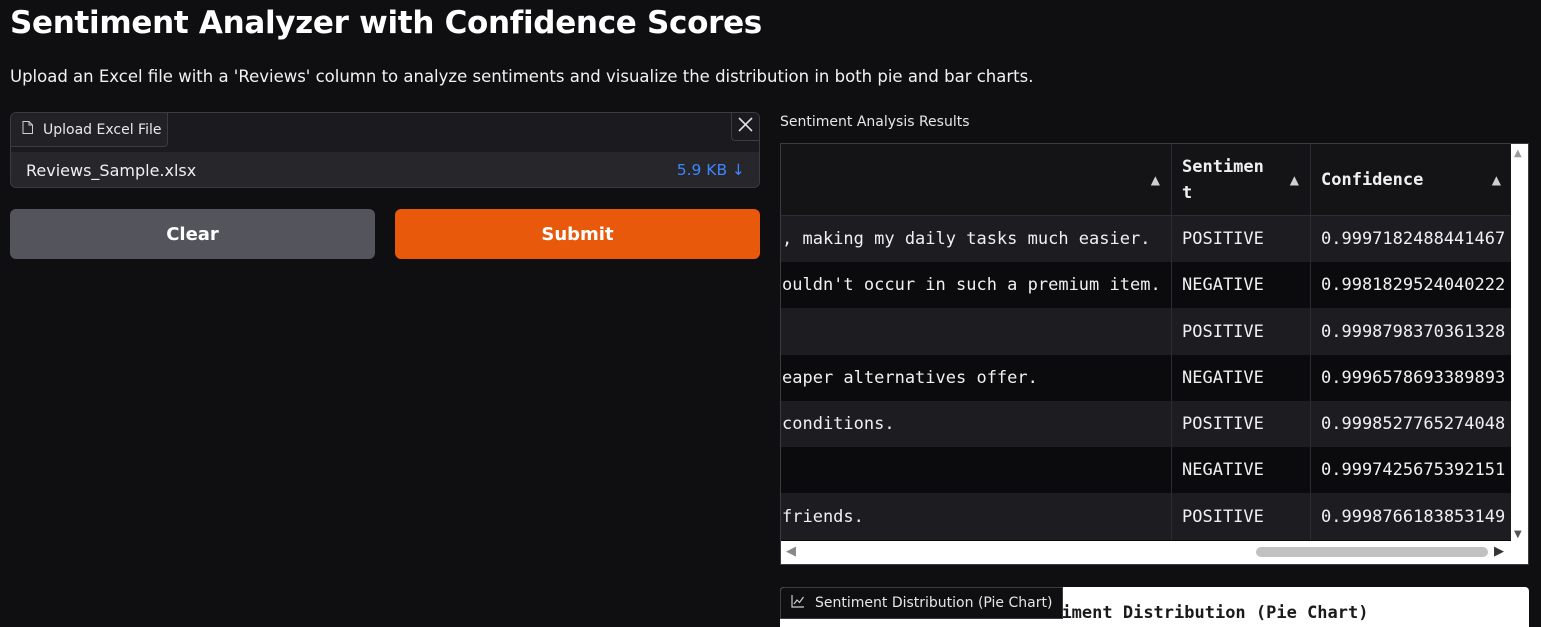 The width and height of the screenshot is (1541, 627). What do you see at coordinates (577, 234) in the screenshot?
I see `submit-button: Submit` at bounding box center [577, 234].